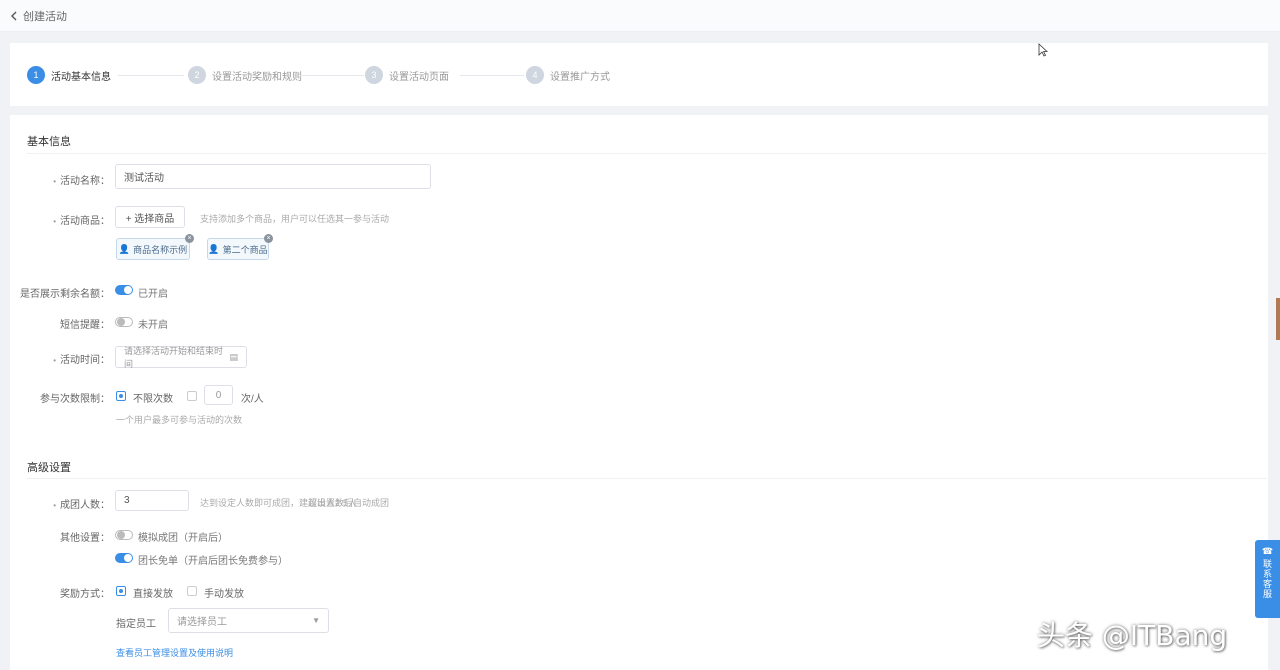 This screenshot has width=1280, height=670. Describe the element at coordinates (124, 290) in the screenshot. I see `show-stock-toggle` at that location.